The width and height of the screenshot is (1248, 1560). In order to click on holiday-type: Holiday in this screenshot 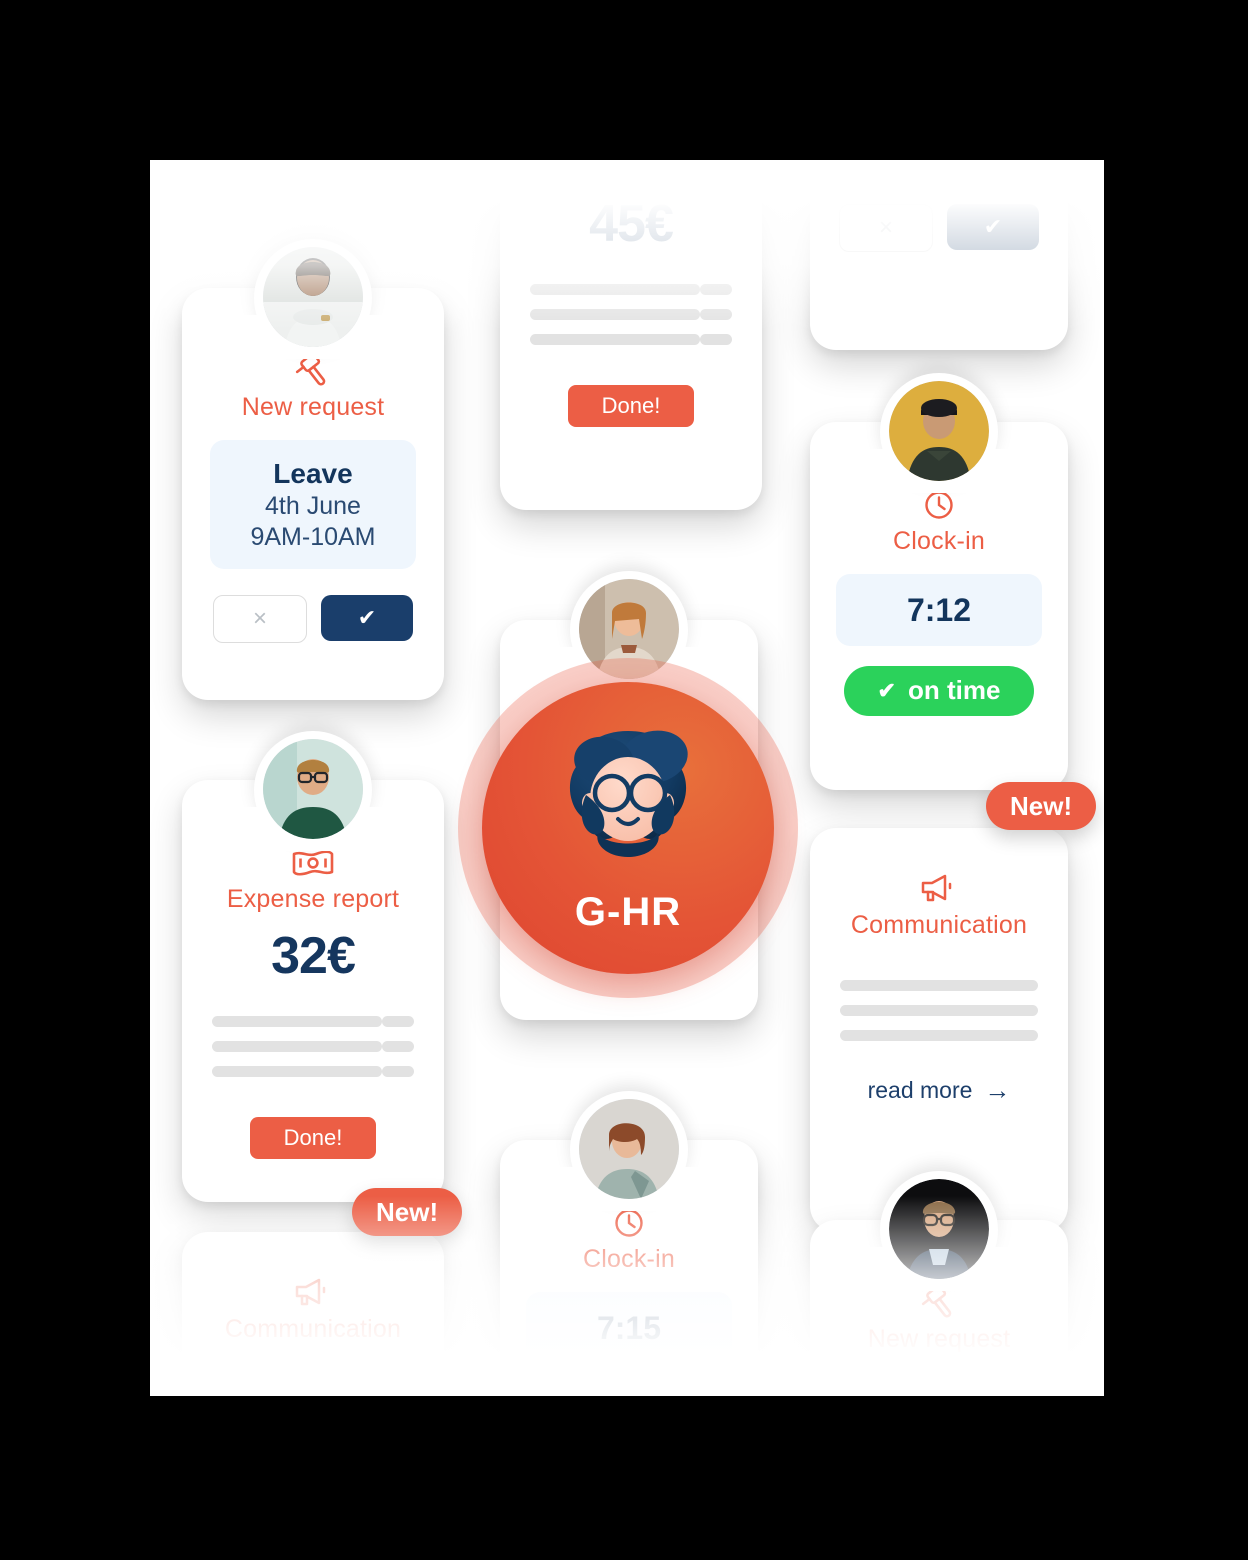, I will do `click(939, 1392)`.